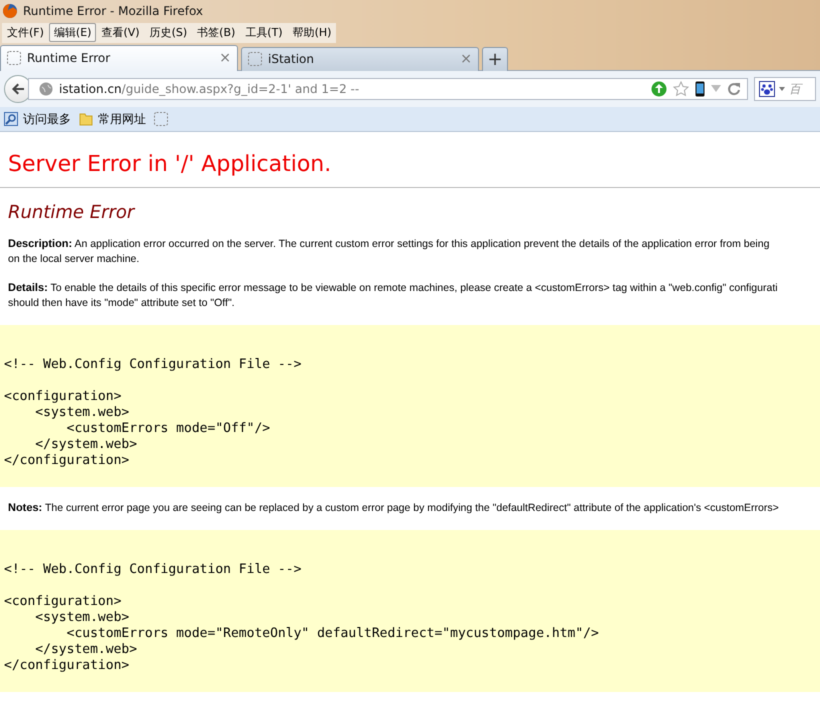 Image resolution: width=820 pixels, height=701 pixels. I want to click on menu-item: 查看(V), so click(120, 32).